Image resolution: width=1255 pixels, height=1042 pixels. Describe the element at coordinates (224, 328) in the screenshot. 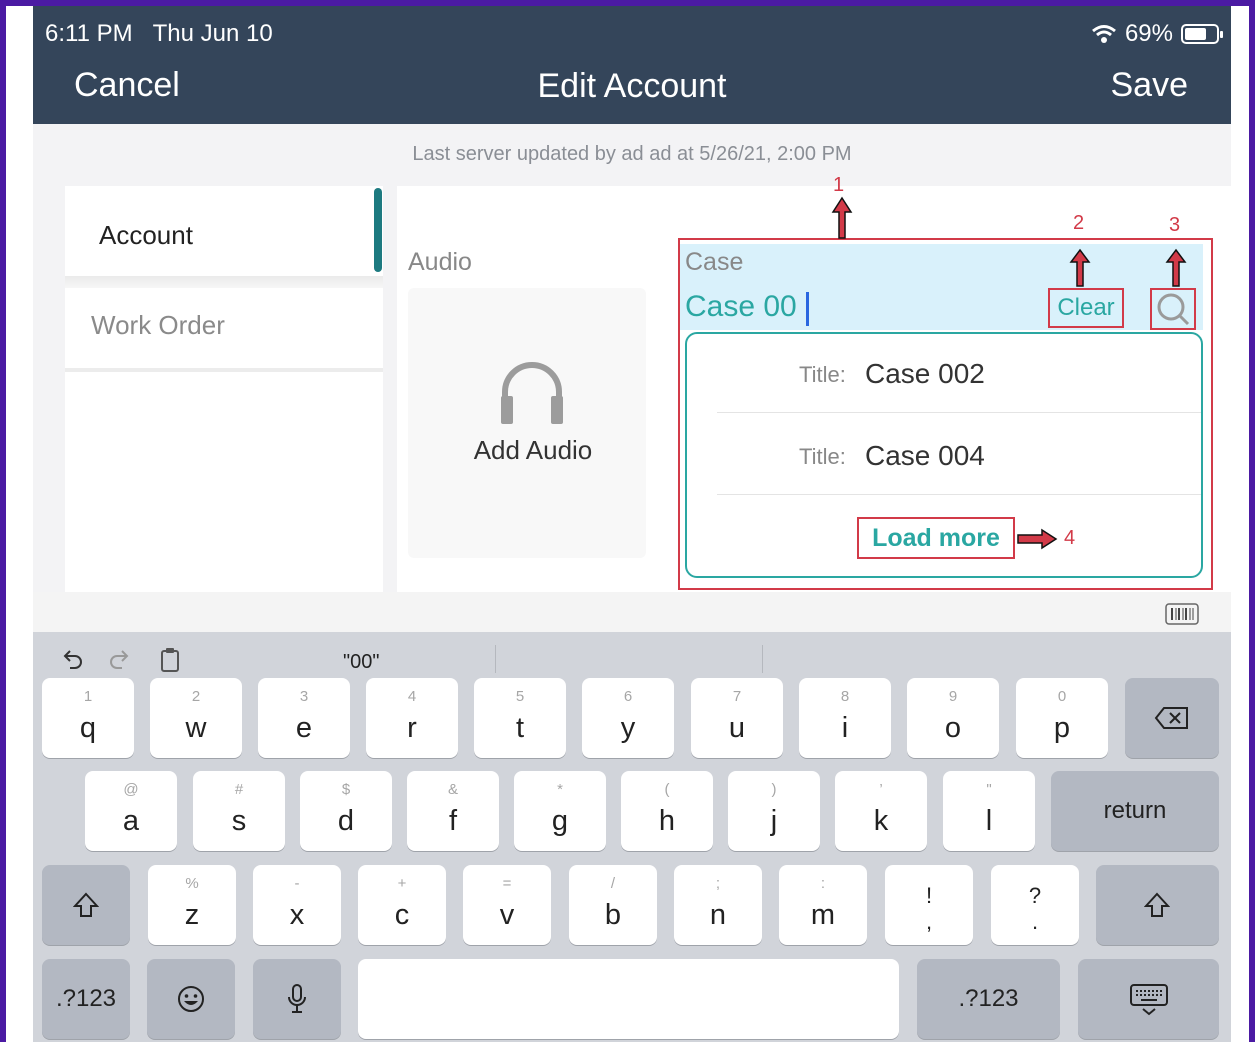

I see `sidebar-item-work-order: Work Order` at that location.